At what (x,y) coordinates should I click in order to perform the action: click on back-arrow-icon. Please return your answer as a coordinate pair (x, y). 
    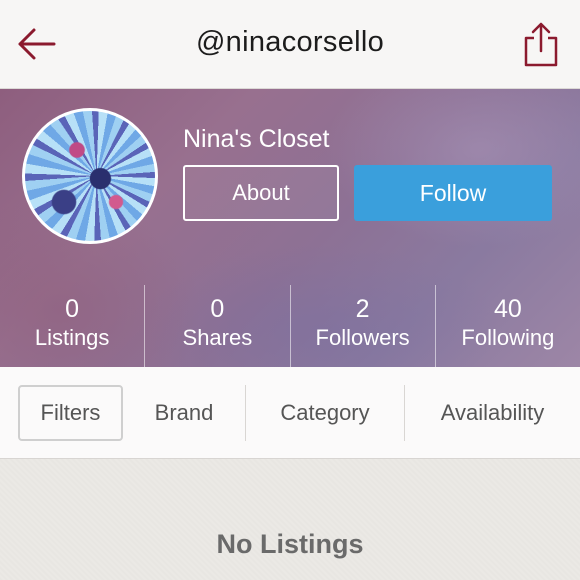
    Looking at the image, I should click on (37, 44).